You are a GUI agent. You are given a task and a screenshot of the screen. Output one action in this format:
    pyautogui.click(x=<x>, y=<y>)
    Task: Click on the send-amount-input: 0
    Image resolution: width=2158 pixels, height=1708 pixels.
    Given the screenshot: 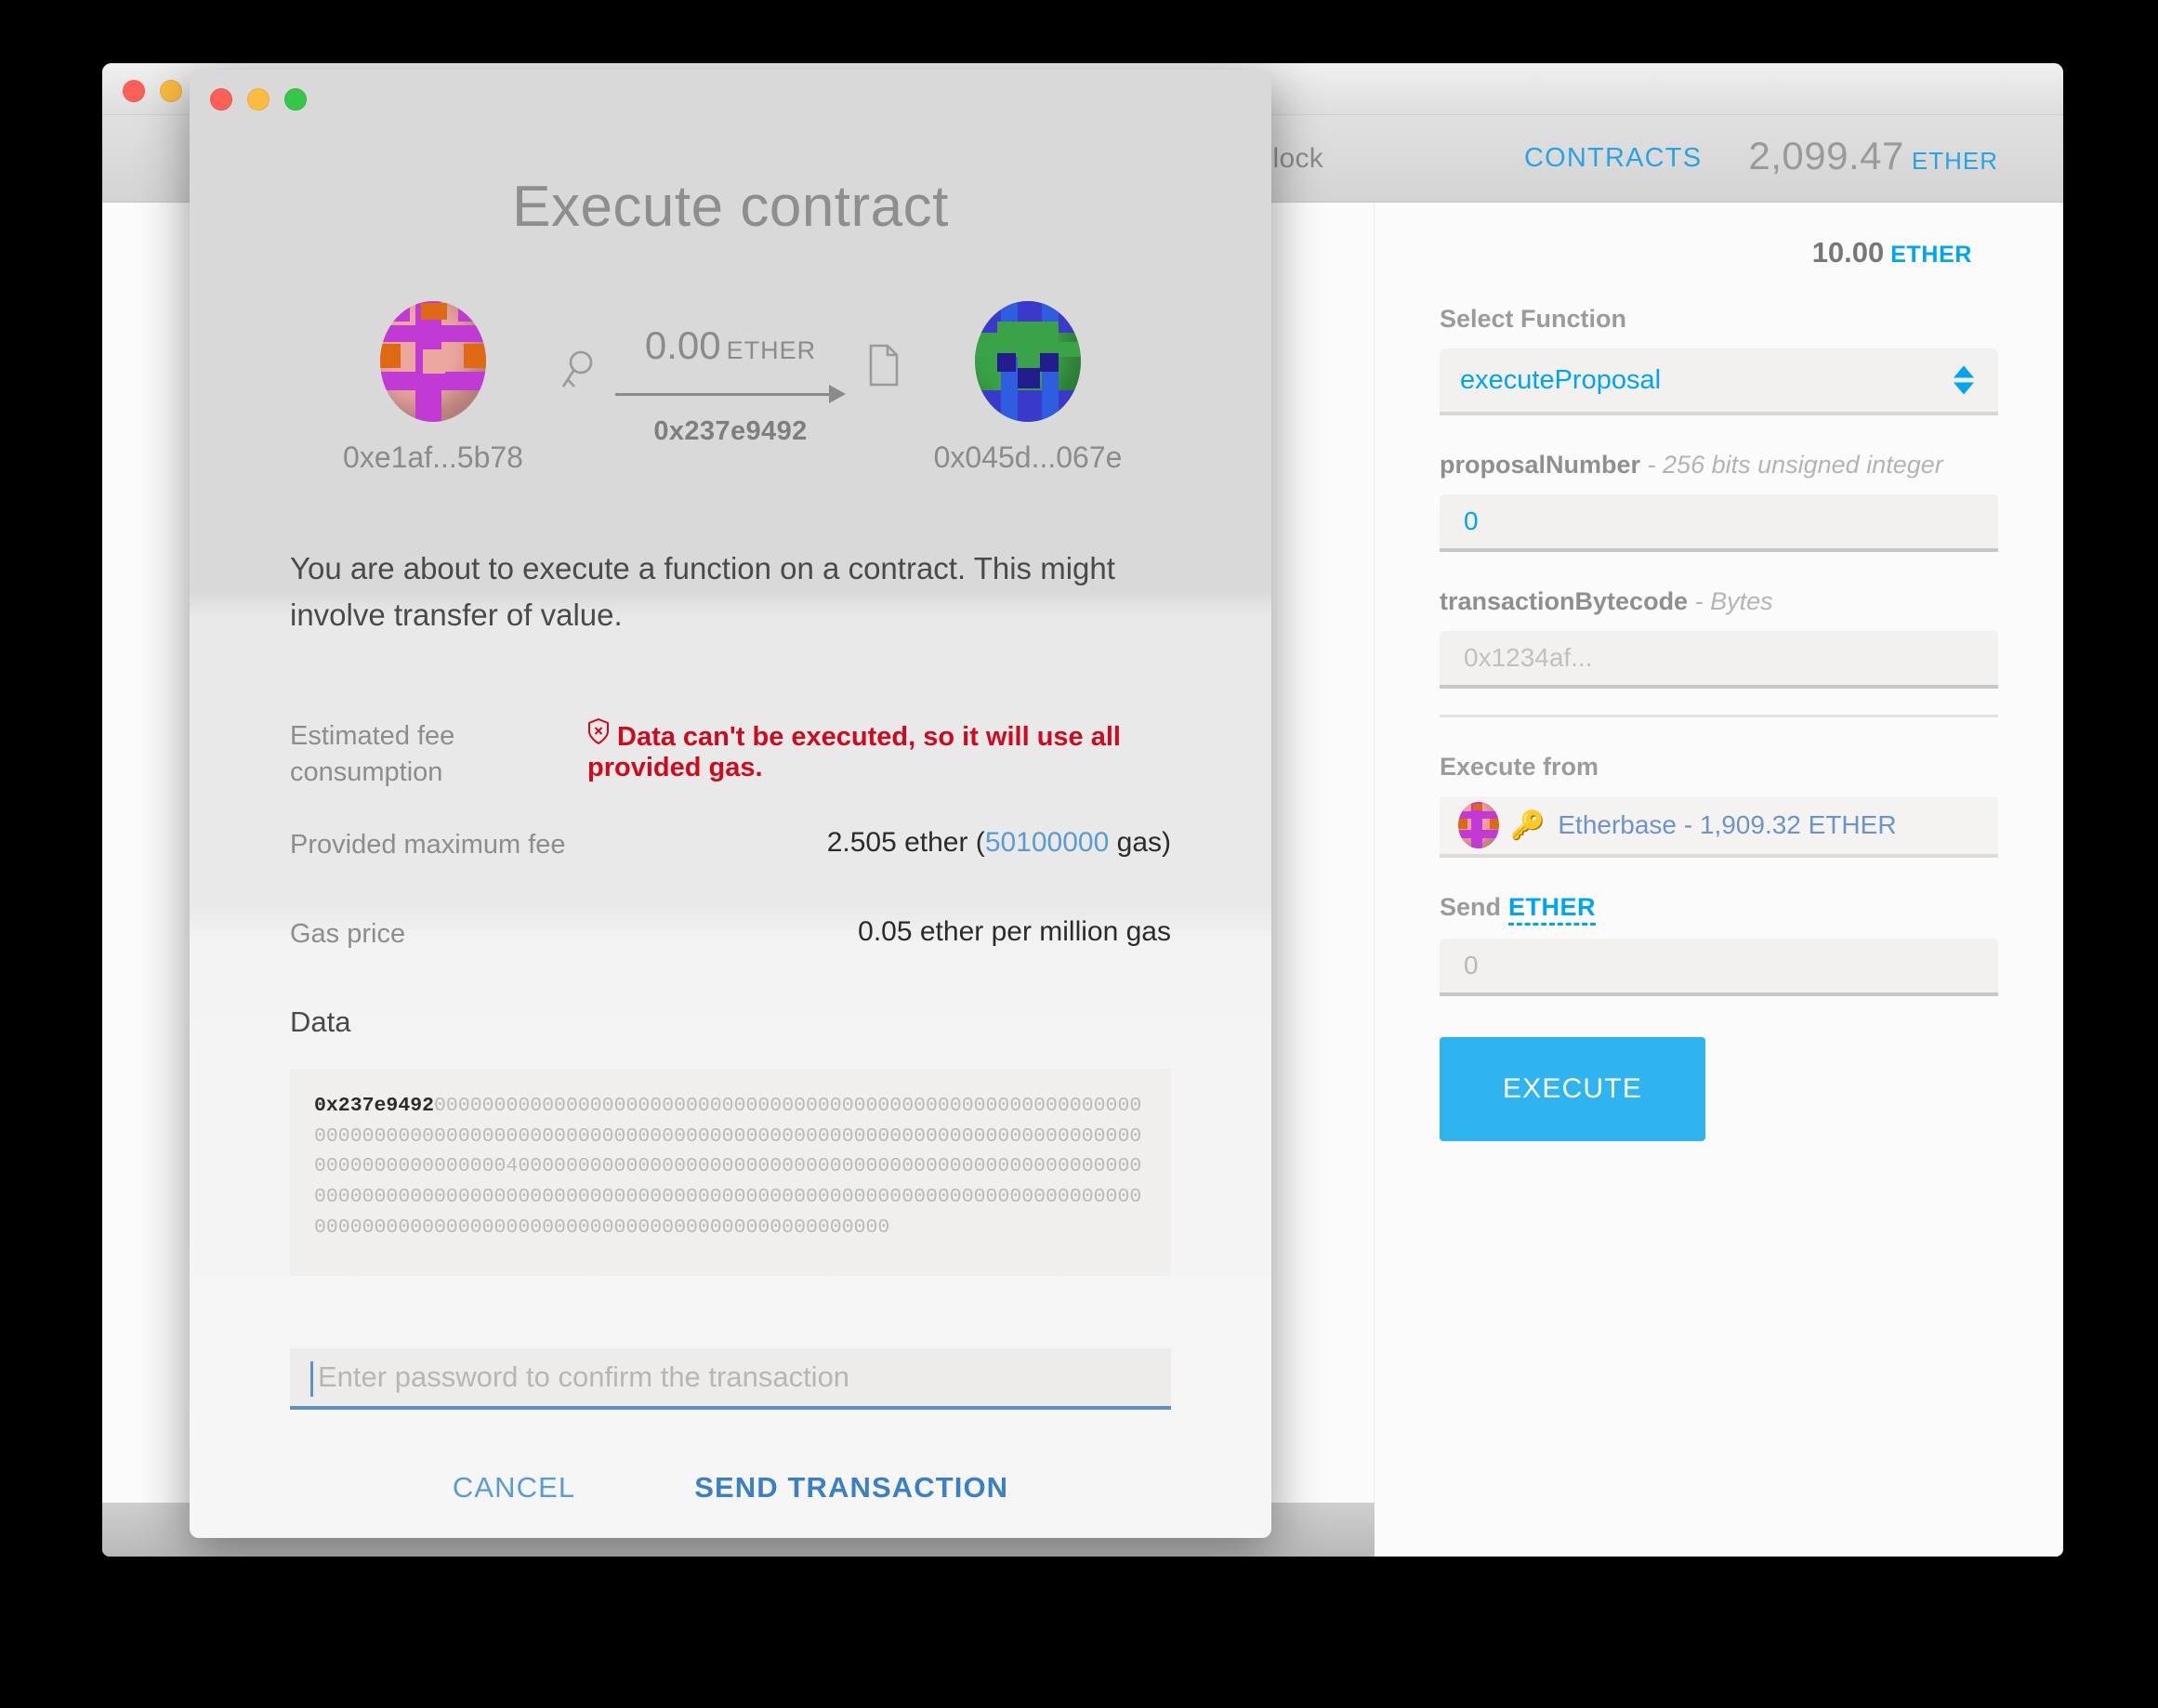 What is the action you would take?
    pyautogui.click(x=1719, y=967)
    